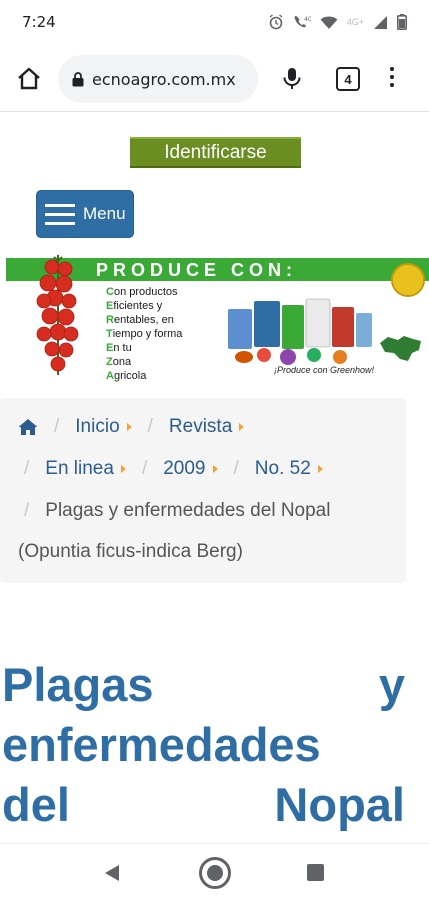 The height and width of the screenshot is (900, 429). I want to click on signal-icon, so click(380, 22).